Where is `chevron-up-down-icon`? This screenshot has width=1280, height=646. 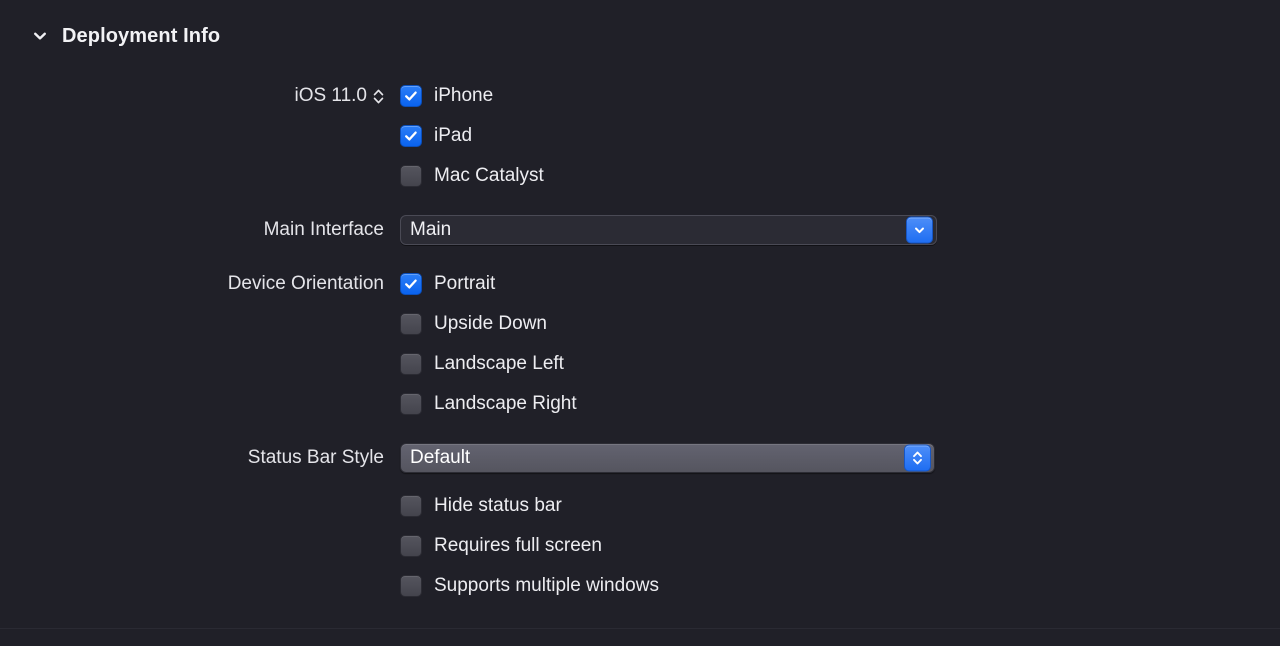 chevron-up-down-icon is located at coordinates (917, 458).